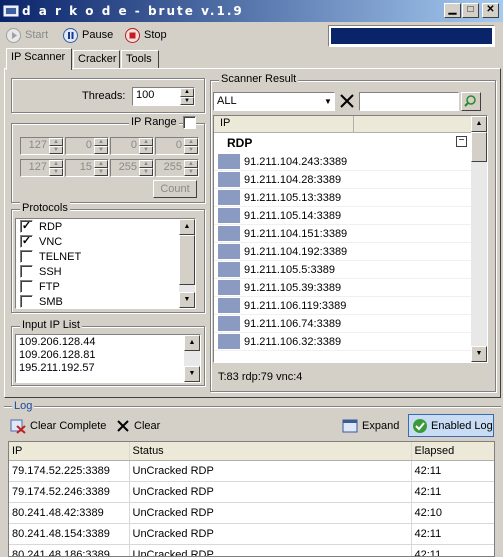 Image resolution: width=503 pixels, height=557 pixels. I want to click on log-ip: 79.174.52.225:3389, so click(69, 471).